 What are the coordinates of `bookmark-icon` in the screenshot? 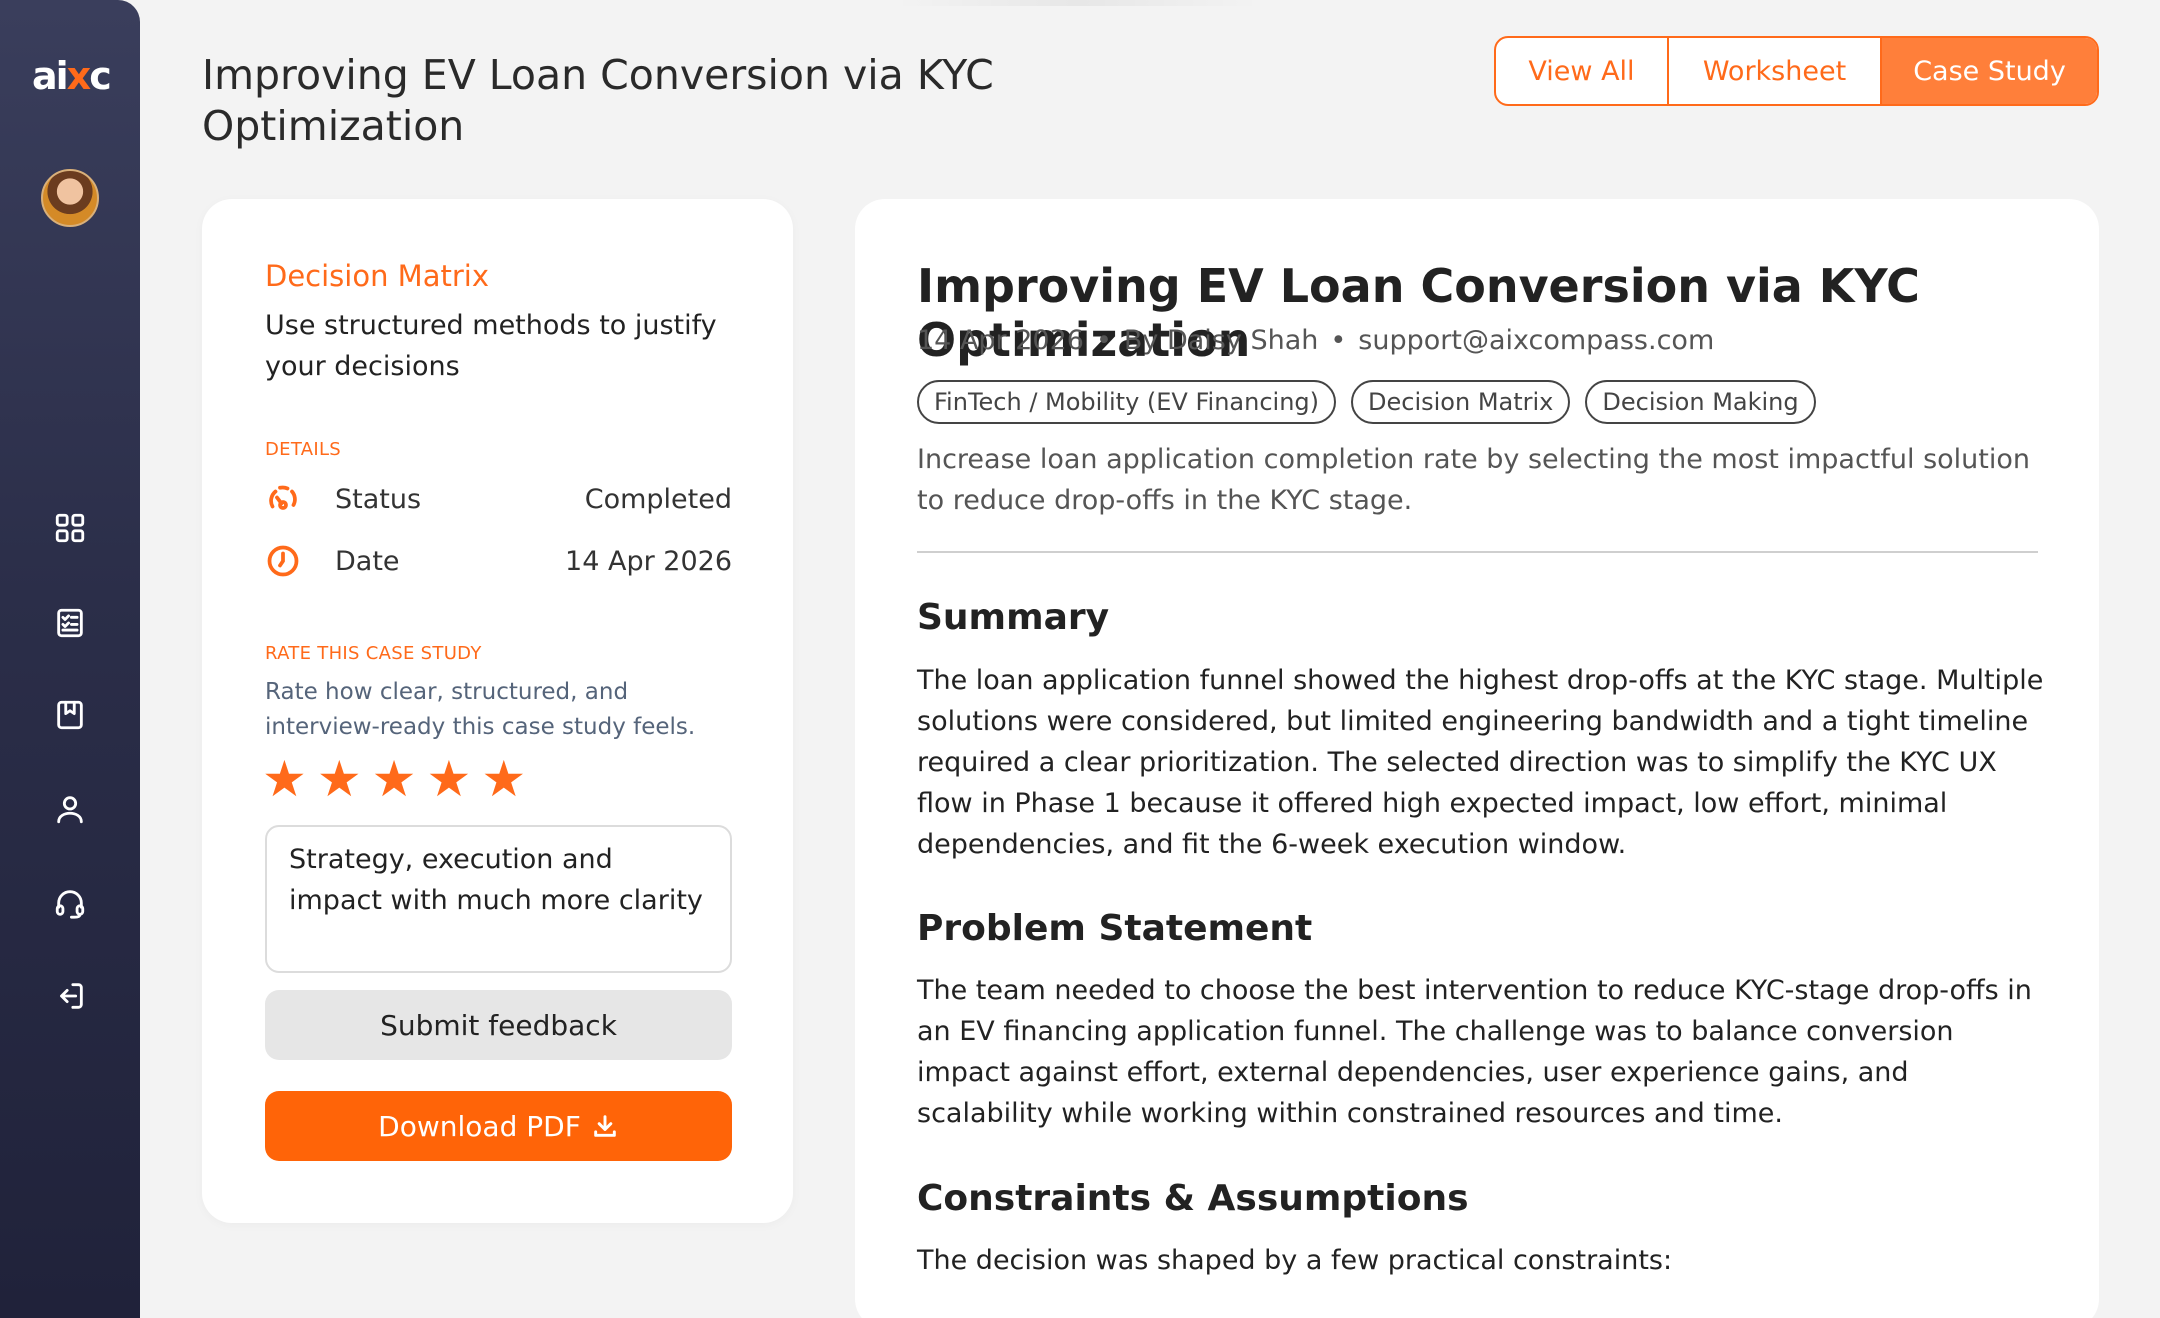 It's located at (70, 715).